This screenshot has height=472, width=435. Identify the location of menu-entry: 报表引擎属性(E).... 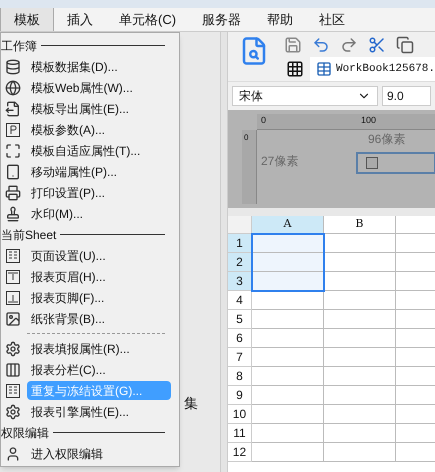
(99, 411).